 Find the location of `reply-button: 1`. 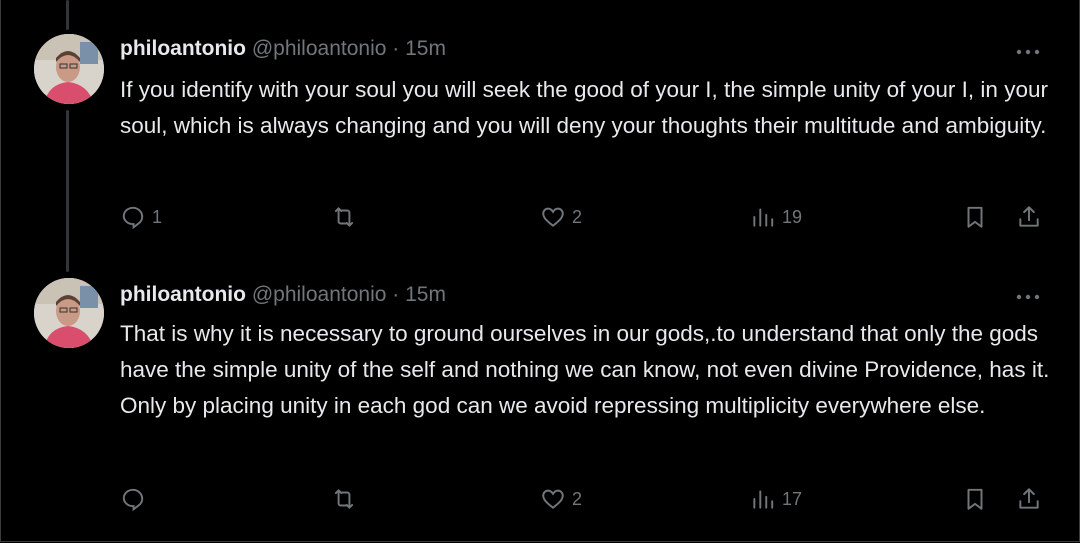

reply-button: 1 is located at coordinates (141, 217).